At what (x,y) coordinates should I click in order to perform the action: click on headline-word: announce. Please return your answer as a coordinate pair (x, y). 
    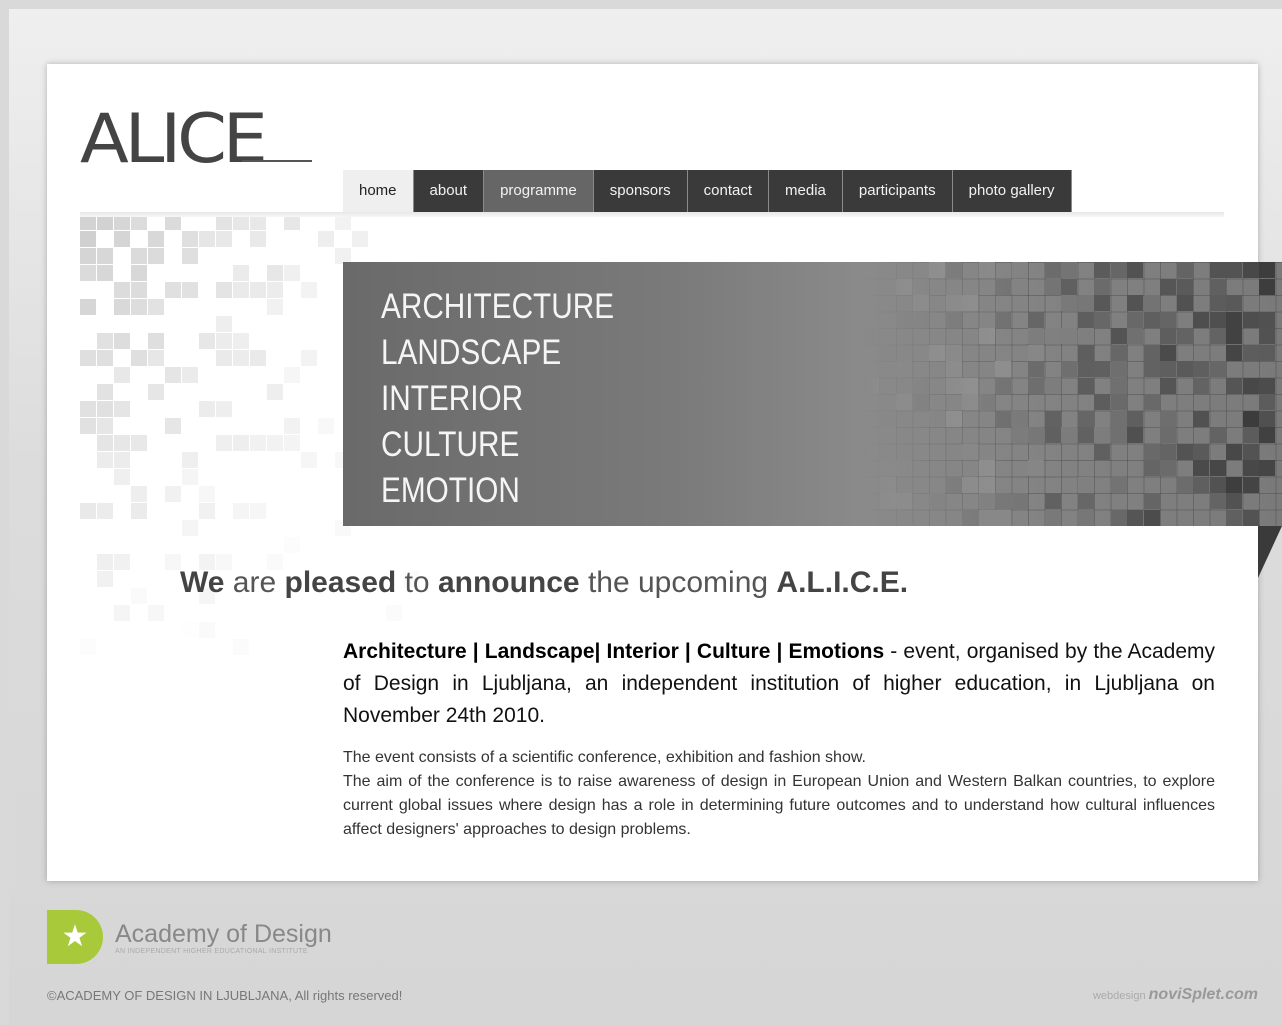
    Looking at the image, I should click on (508, 582).